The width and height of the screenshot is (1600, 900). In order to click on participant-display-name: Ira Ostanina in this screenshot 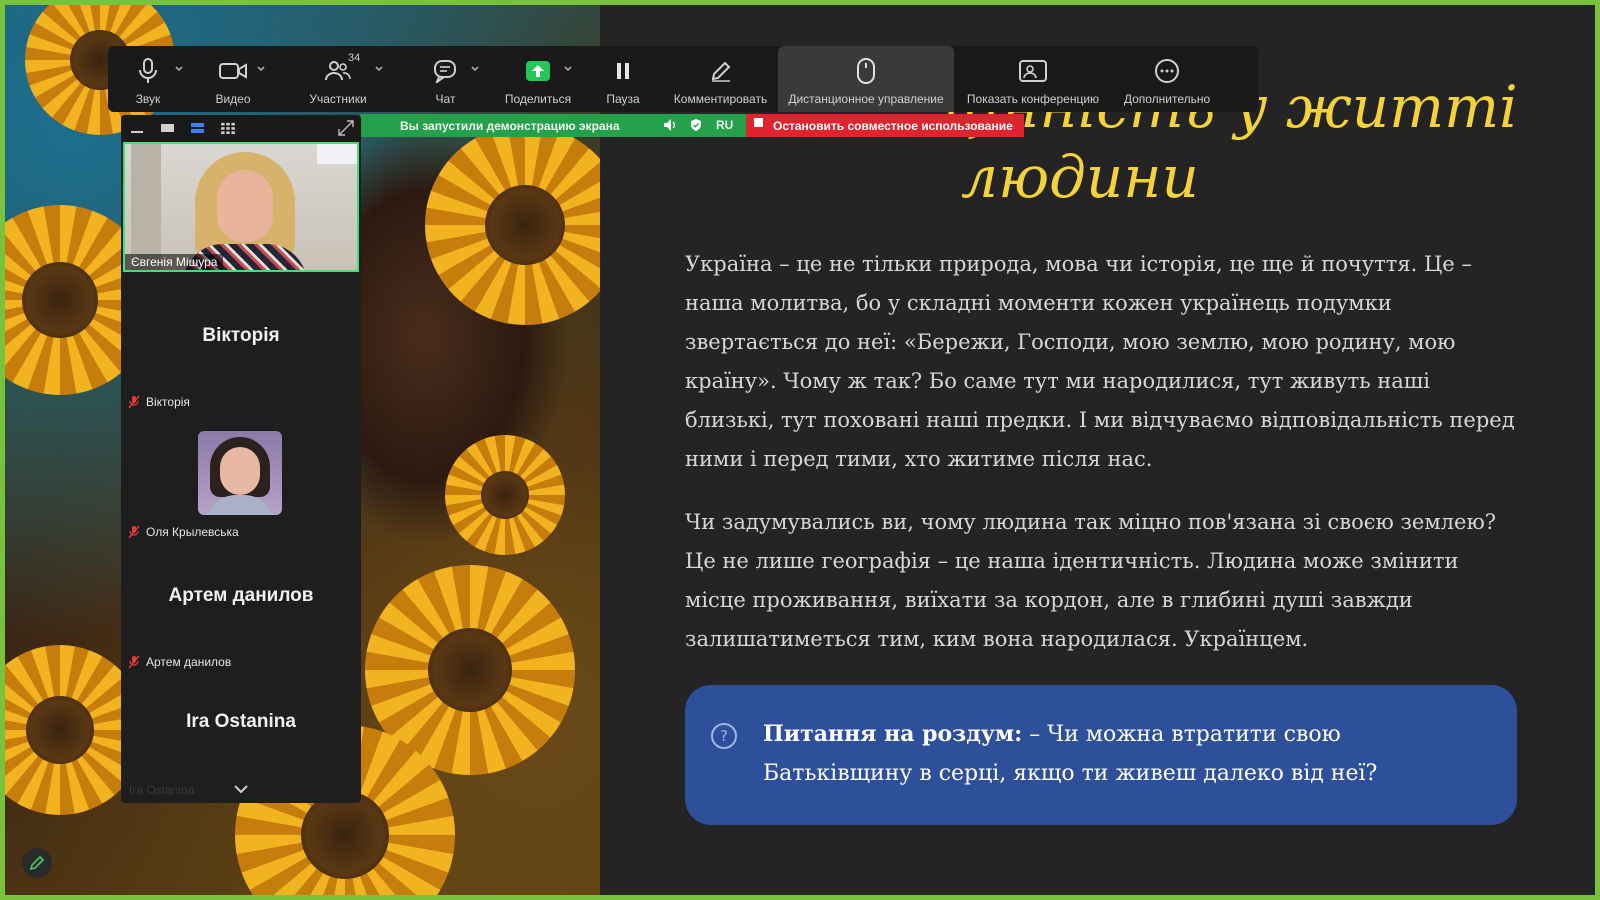, I will do `click(241, 721)`.